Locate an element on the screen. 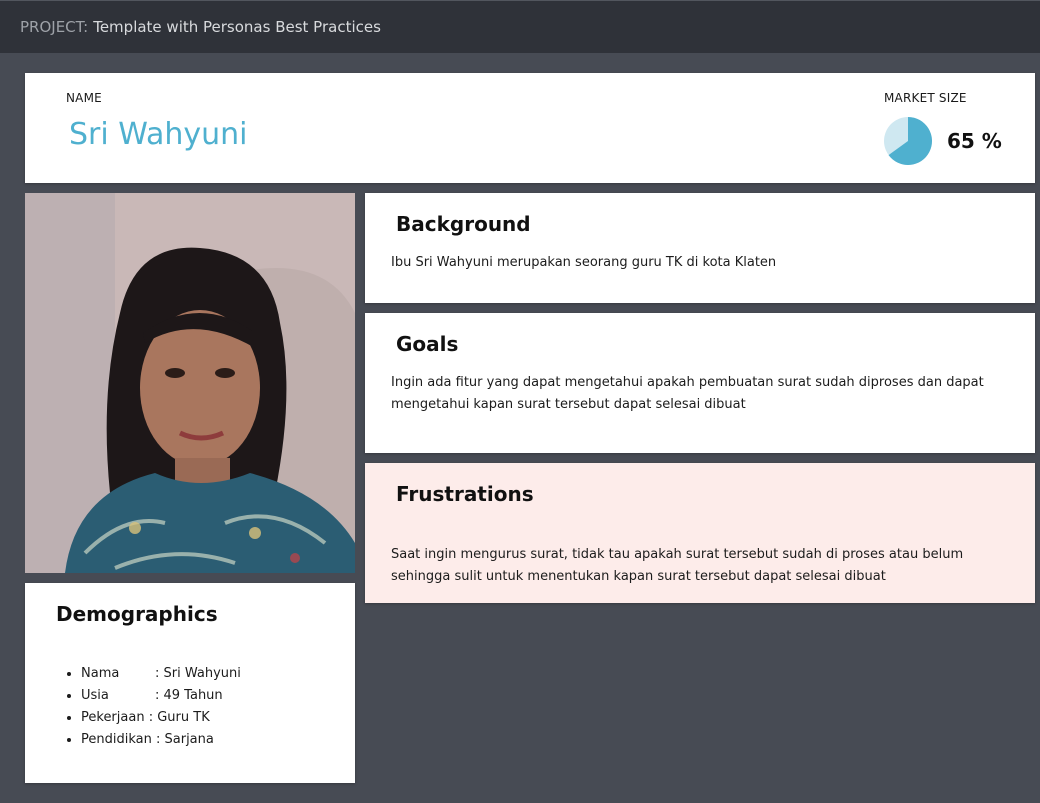 Image resolution: width=1040 pixels, height=803 pixels. frustrations-title: Frustrations is located at coordinates (465, 494).